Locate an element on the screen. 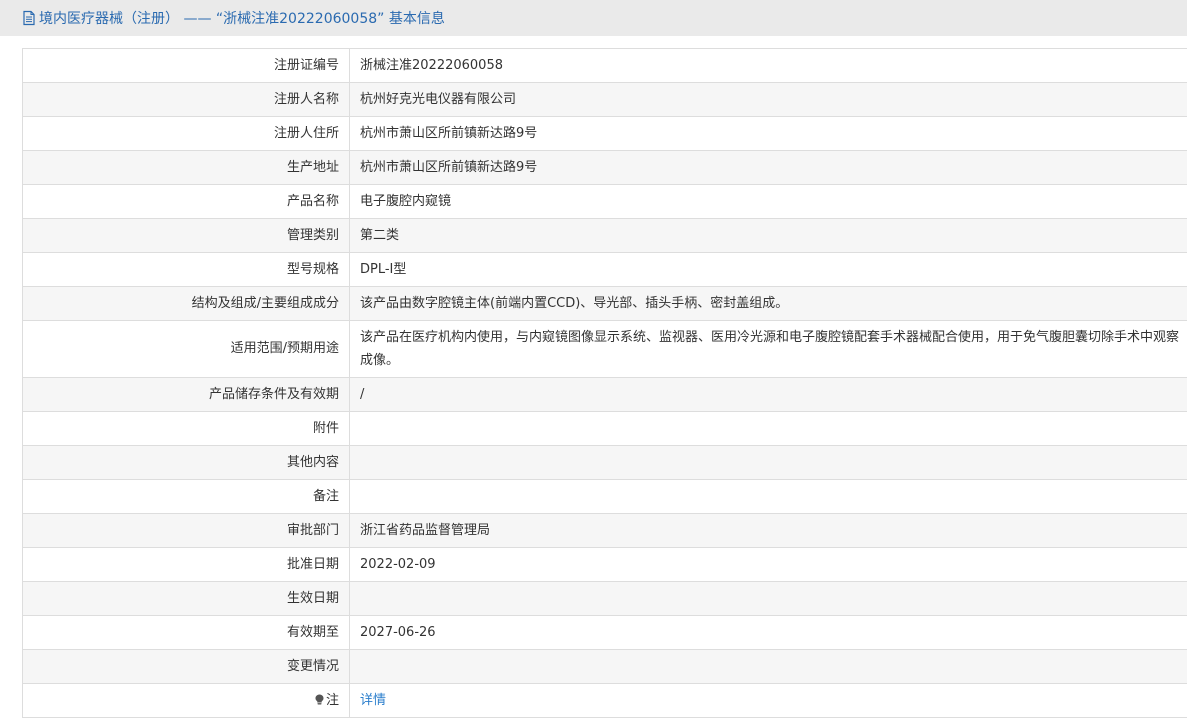  row-label: 注册证编号 is located at coordinates (186, 65).